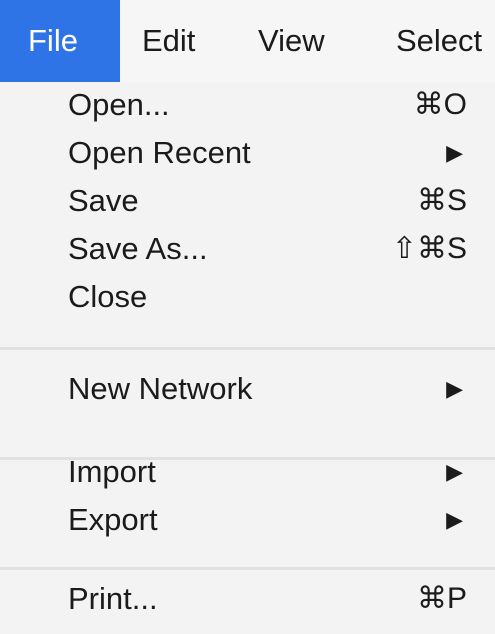  I want to click on menu-item-print: Print... ⌘P, so click(247, 599).